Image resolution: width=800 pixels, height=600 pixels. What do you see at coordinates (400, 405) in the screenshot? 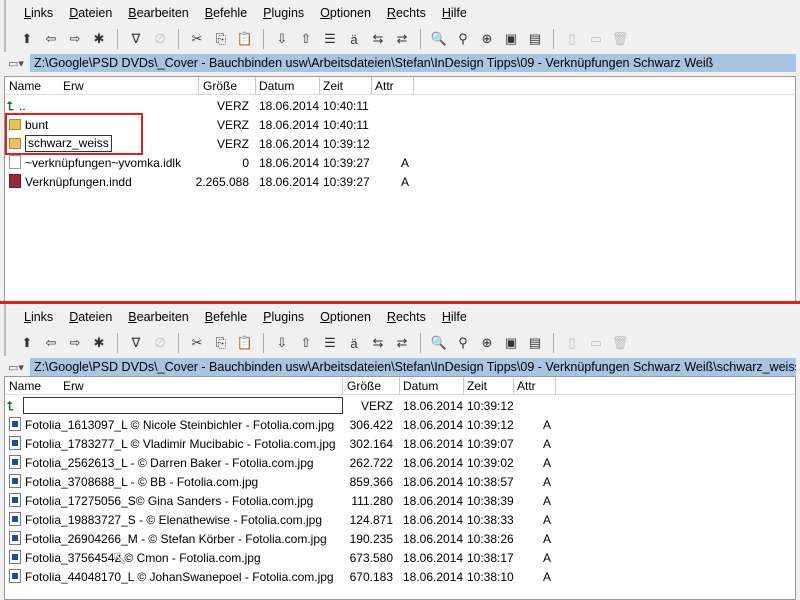
I see `file-row: ⮤ VERZ 18.06.2014 10:39:12` at bounding box center [400, 405].